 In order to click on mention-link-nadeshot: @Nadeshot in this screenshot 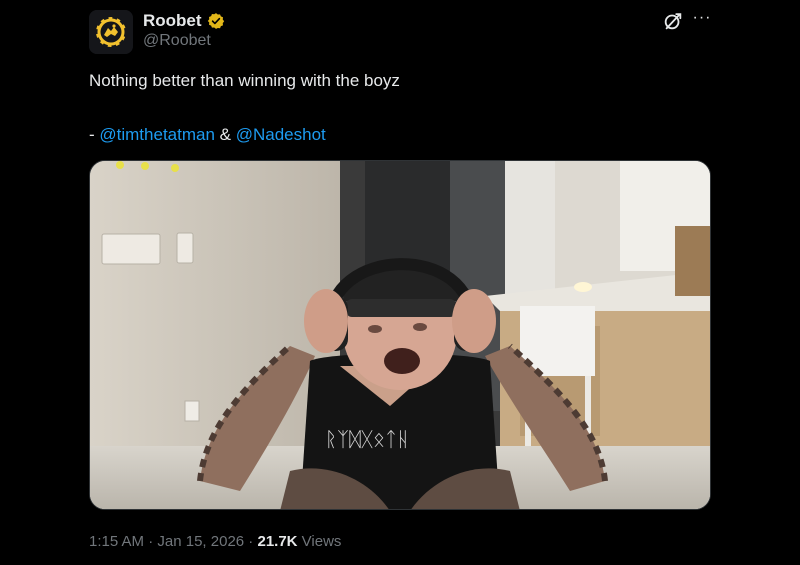, I will do `click(281, 134)`.